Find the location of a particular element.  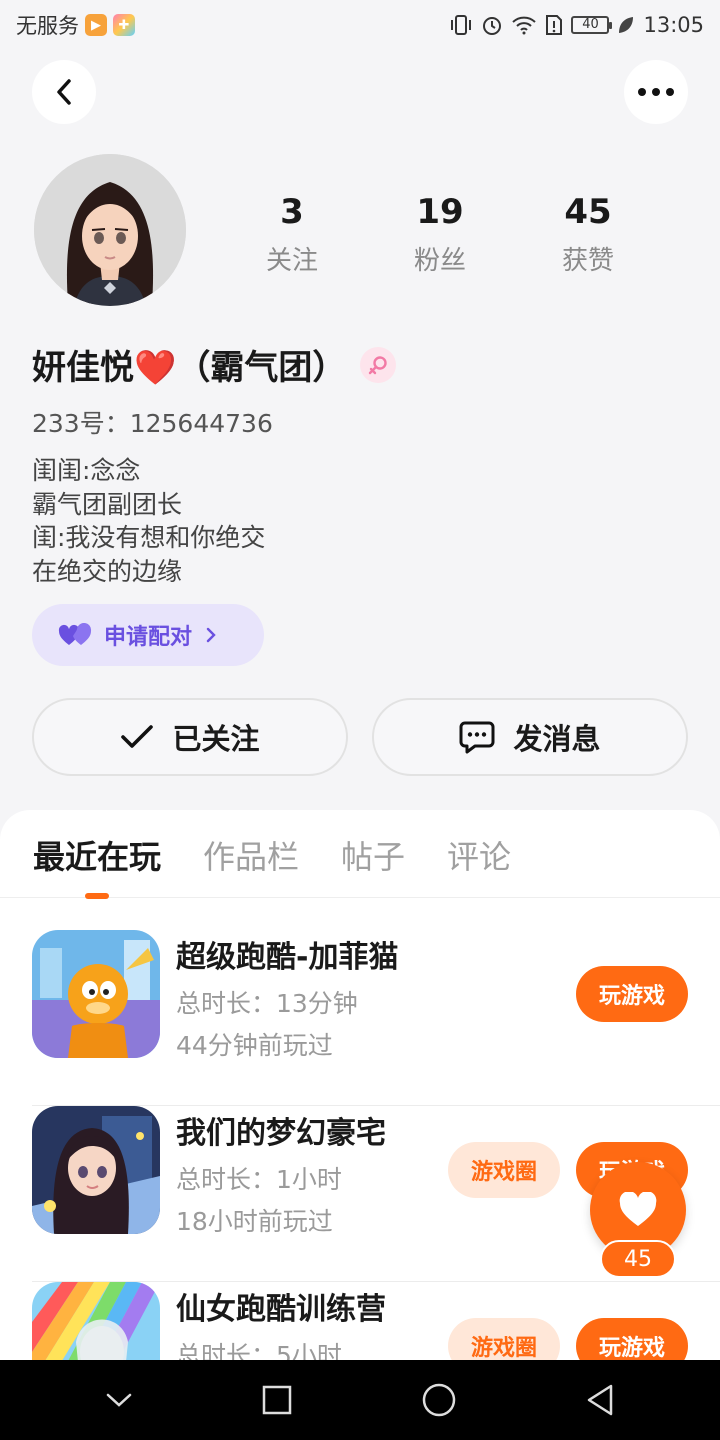

bio-line: 闺闺:念念 is located at coordinates (86, 470).